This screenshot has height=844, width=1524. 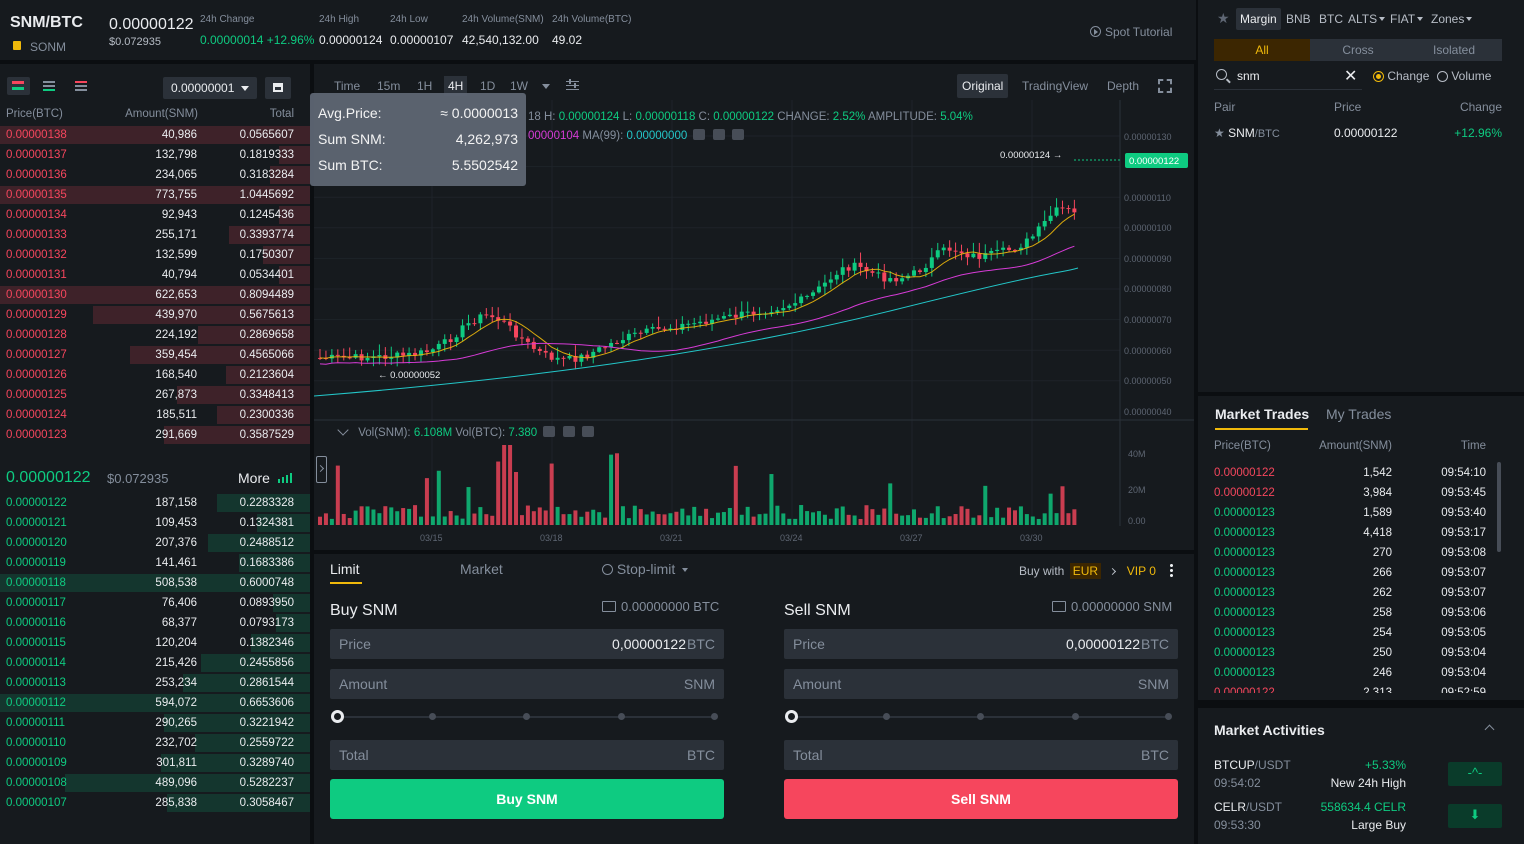 What do you see at coordinates (179, 135) in the screenshot?
I see `orderbook-amount: 40,986` at bounding box center [179, 135].